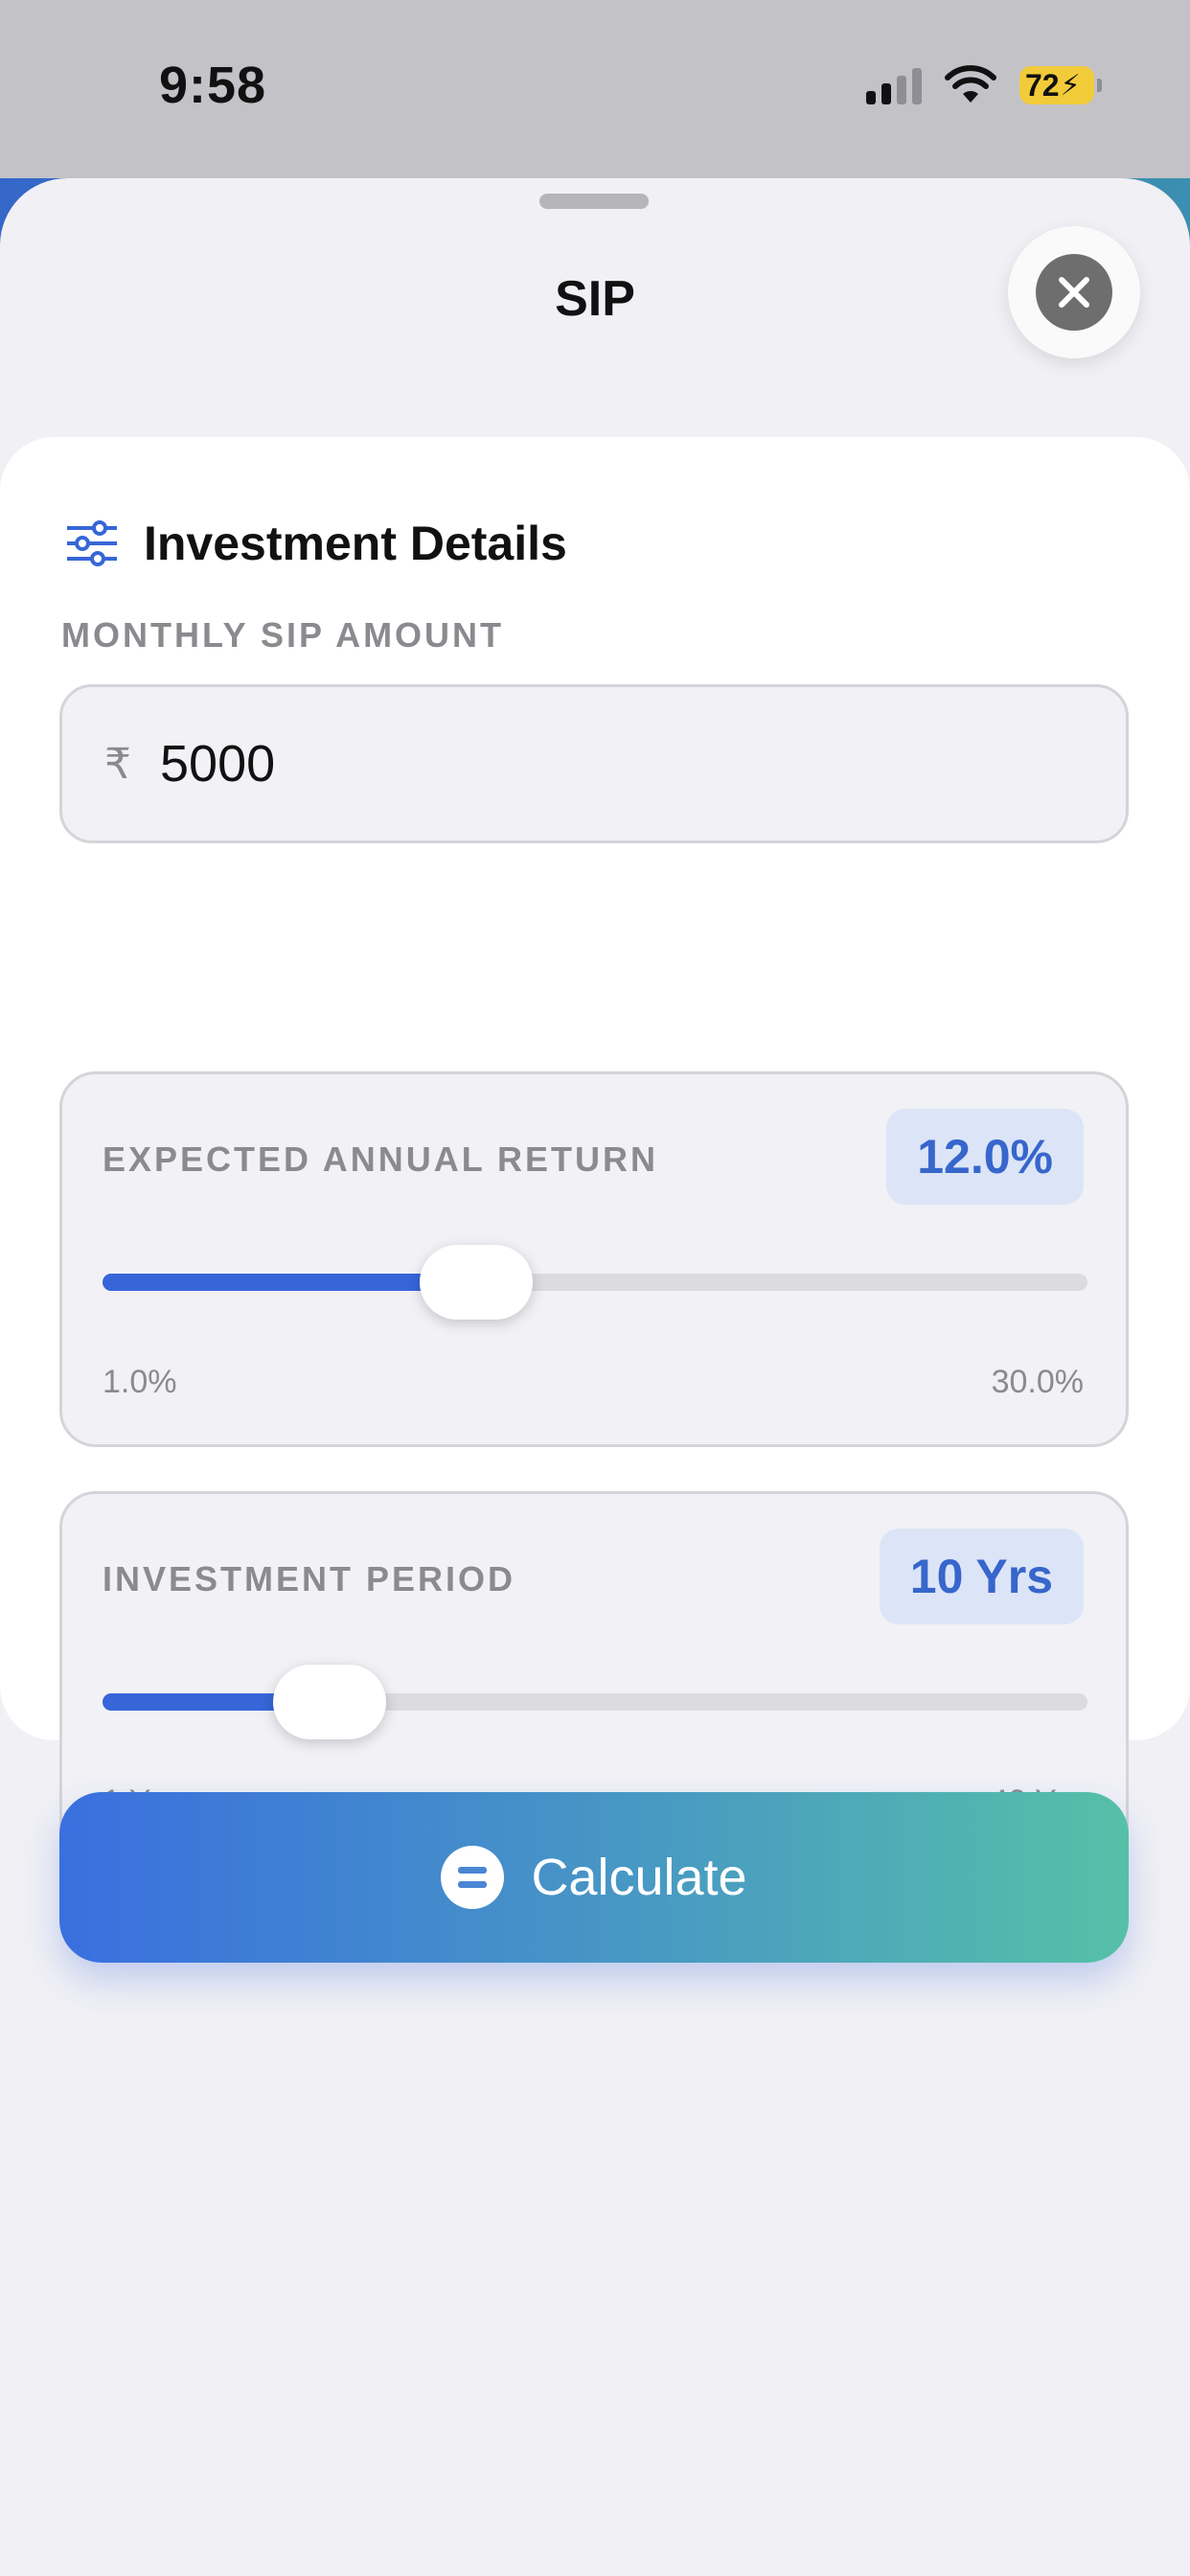 The width and height of the screenshot is (1190, 2576). What do you see at coordinates (595, 1702) in the screenshot?
I see `investment-period-track` at bounding box center [595, 1702].